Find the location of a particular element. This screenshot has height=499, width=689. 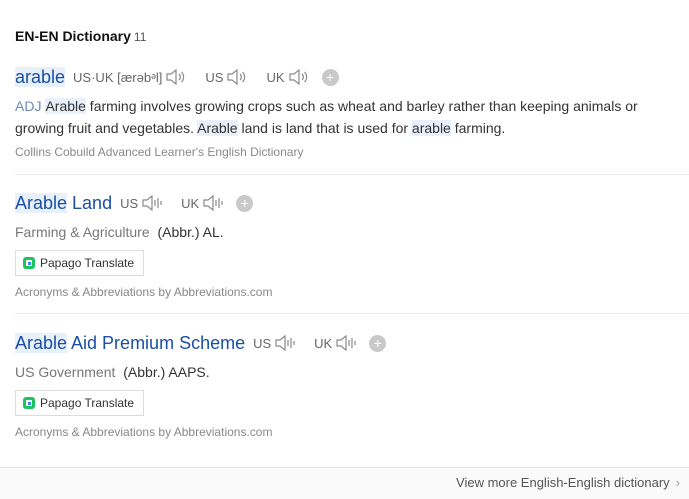

category-label: US Government is located at coordinates (65, 372).